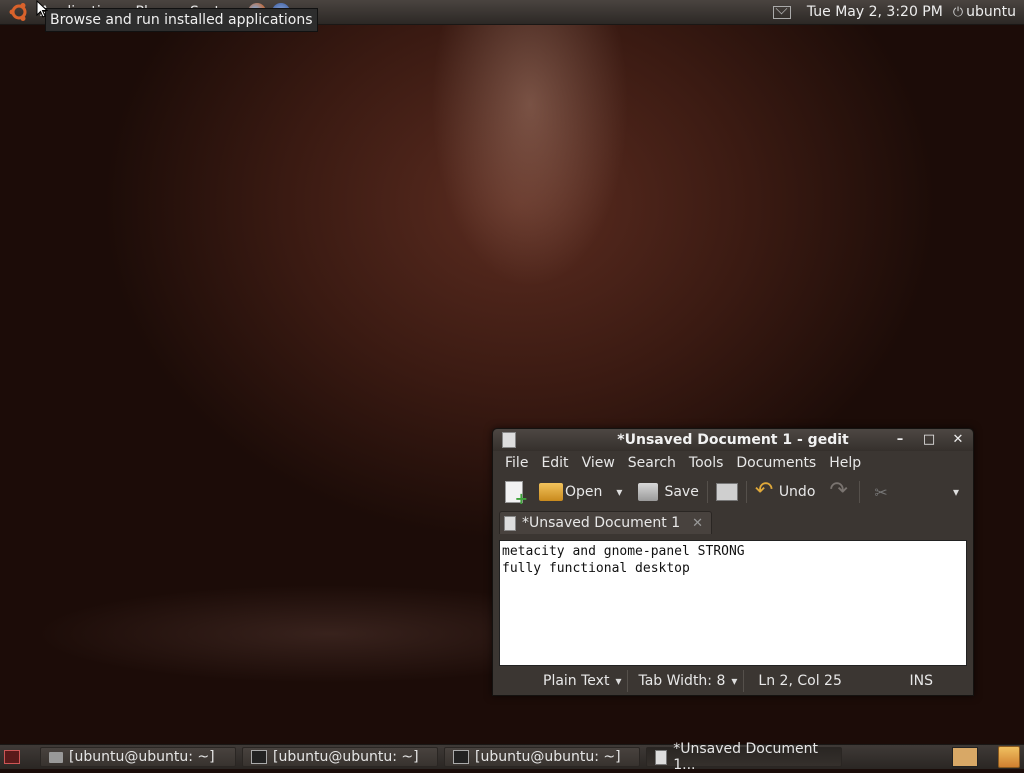 This screenshot has width=1024, height=773. What do you see at coordinates (1009, 757) in the screenshot?
I see `trash-icon` at bounding box center [1009, 757].